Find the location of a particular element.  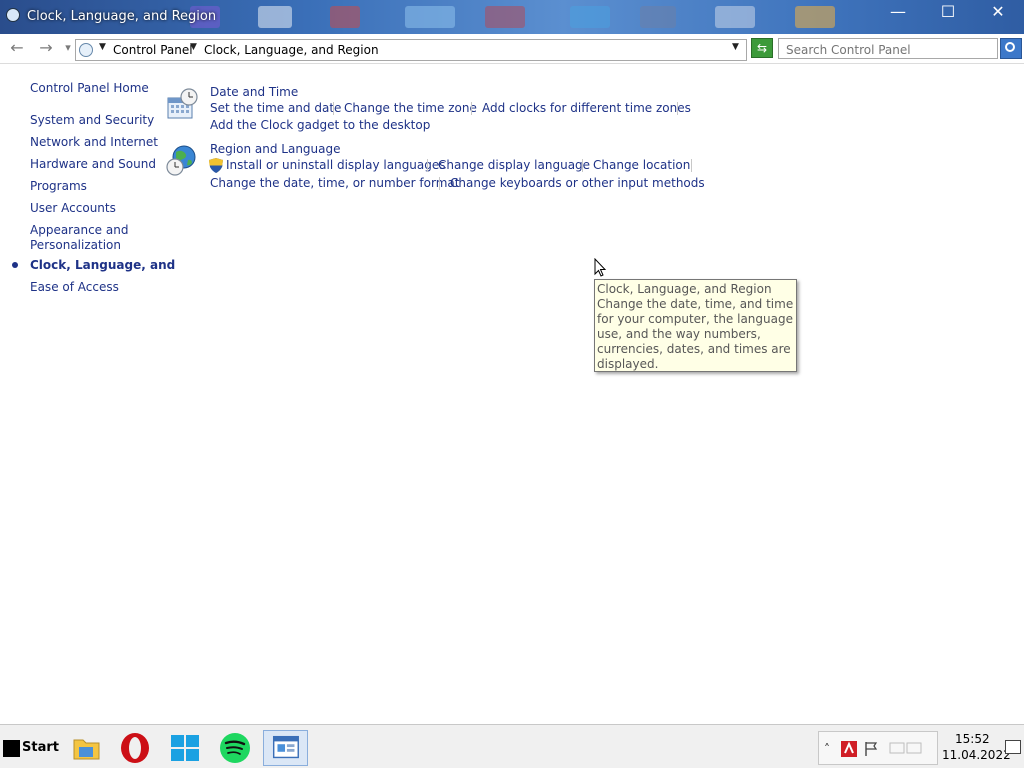

refresh-button: ⇆ is located at coordinates (762, 48).